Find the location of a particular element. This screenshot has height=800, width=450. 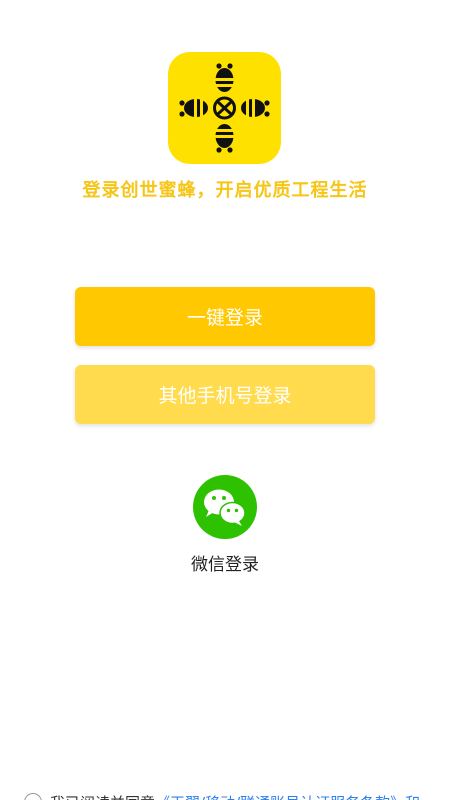

bee-icon is located at coordinates (224, 108).